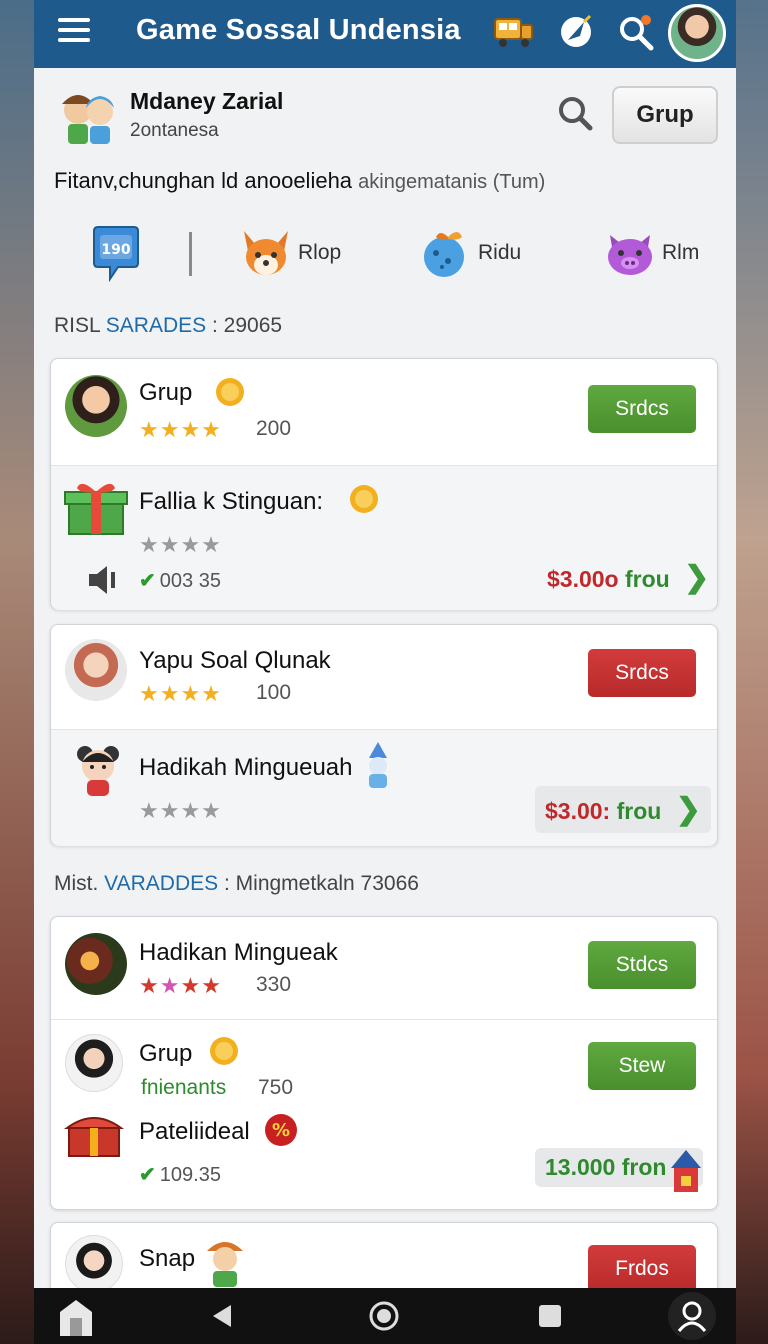  What do you see at coordinates (298, 30) in the screenshot?
I see `app-title: Game Sosѕal Undensia` at bounding box center [298, 30].